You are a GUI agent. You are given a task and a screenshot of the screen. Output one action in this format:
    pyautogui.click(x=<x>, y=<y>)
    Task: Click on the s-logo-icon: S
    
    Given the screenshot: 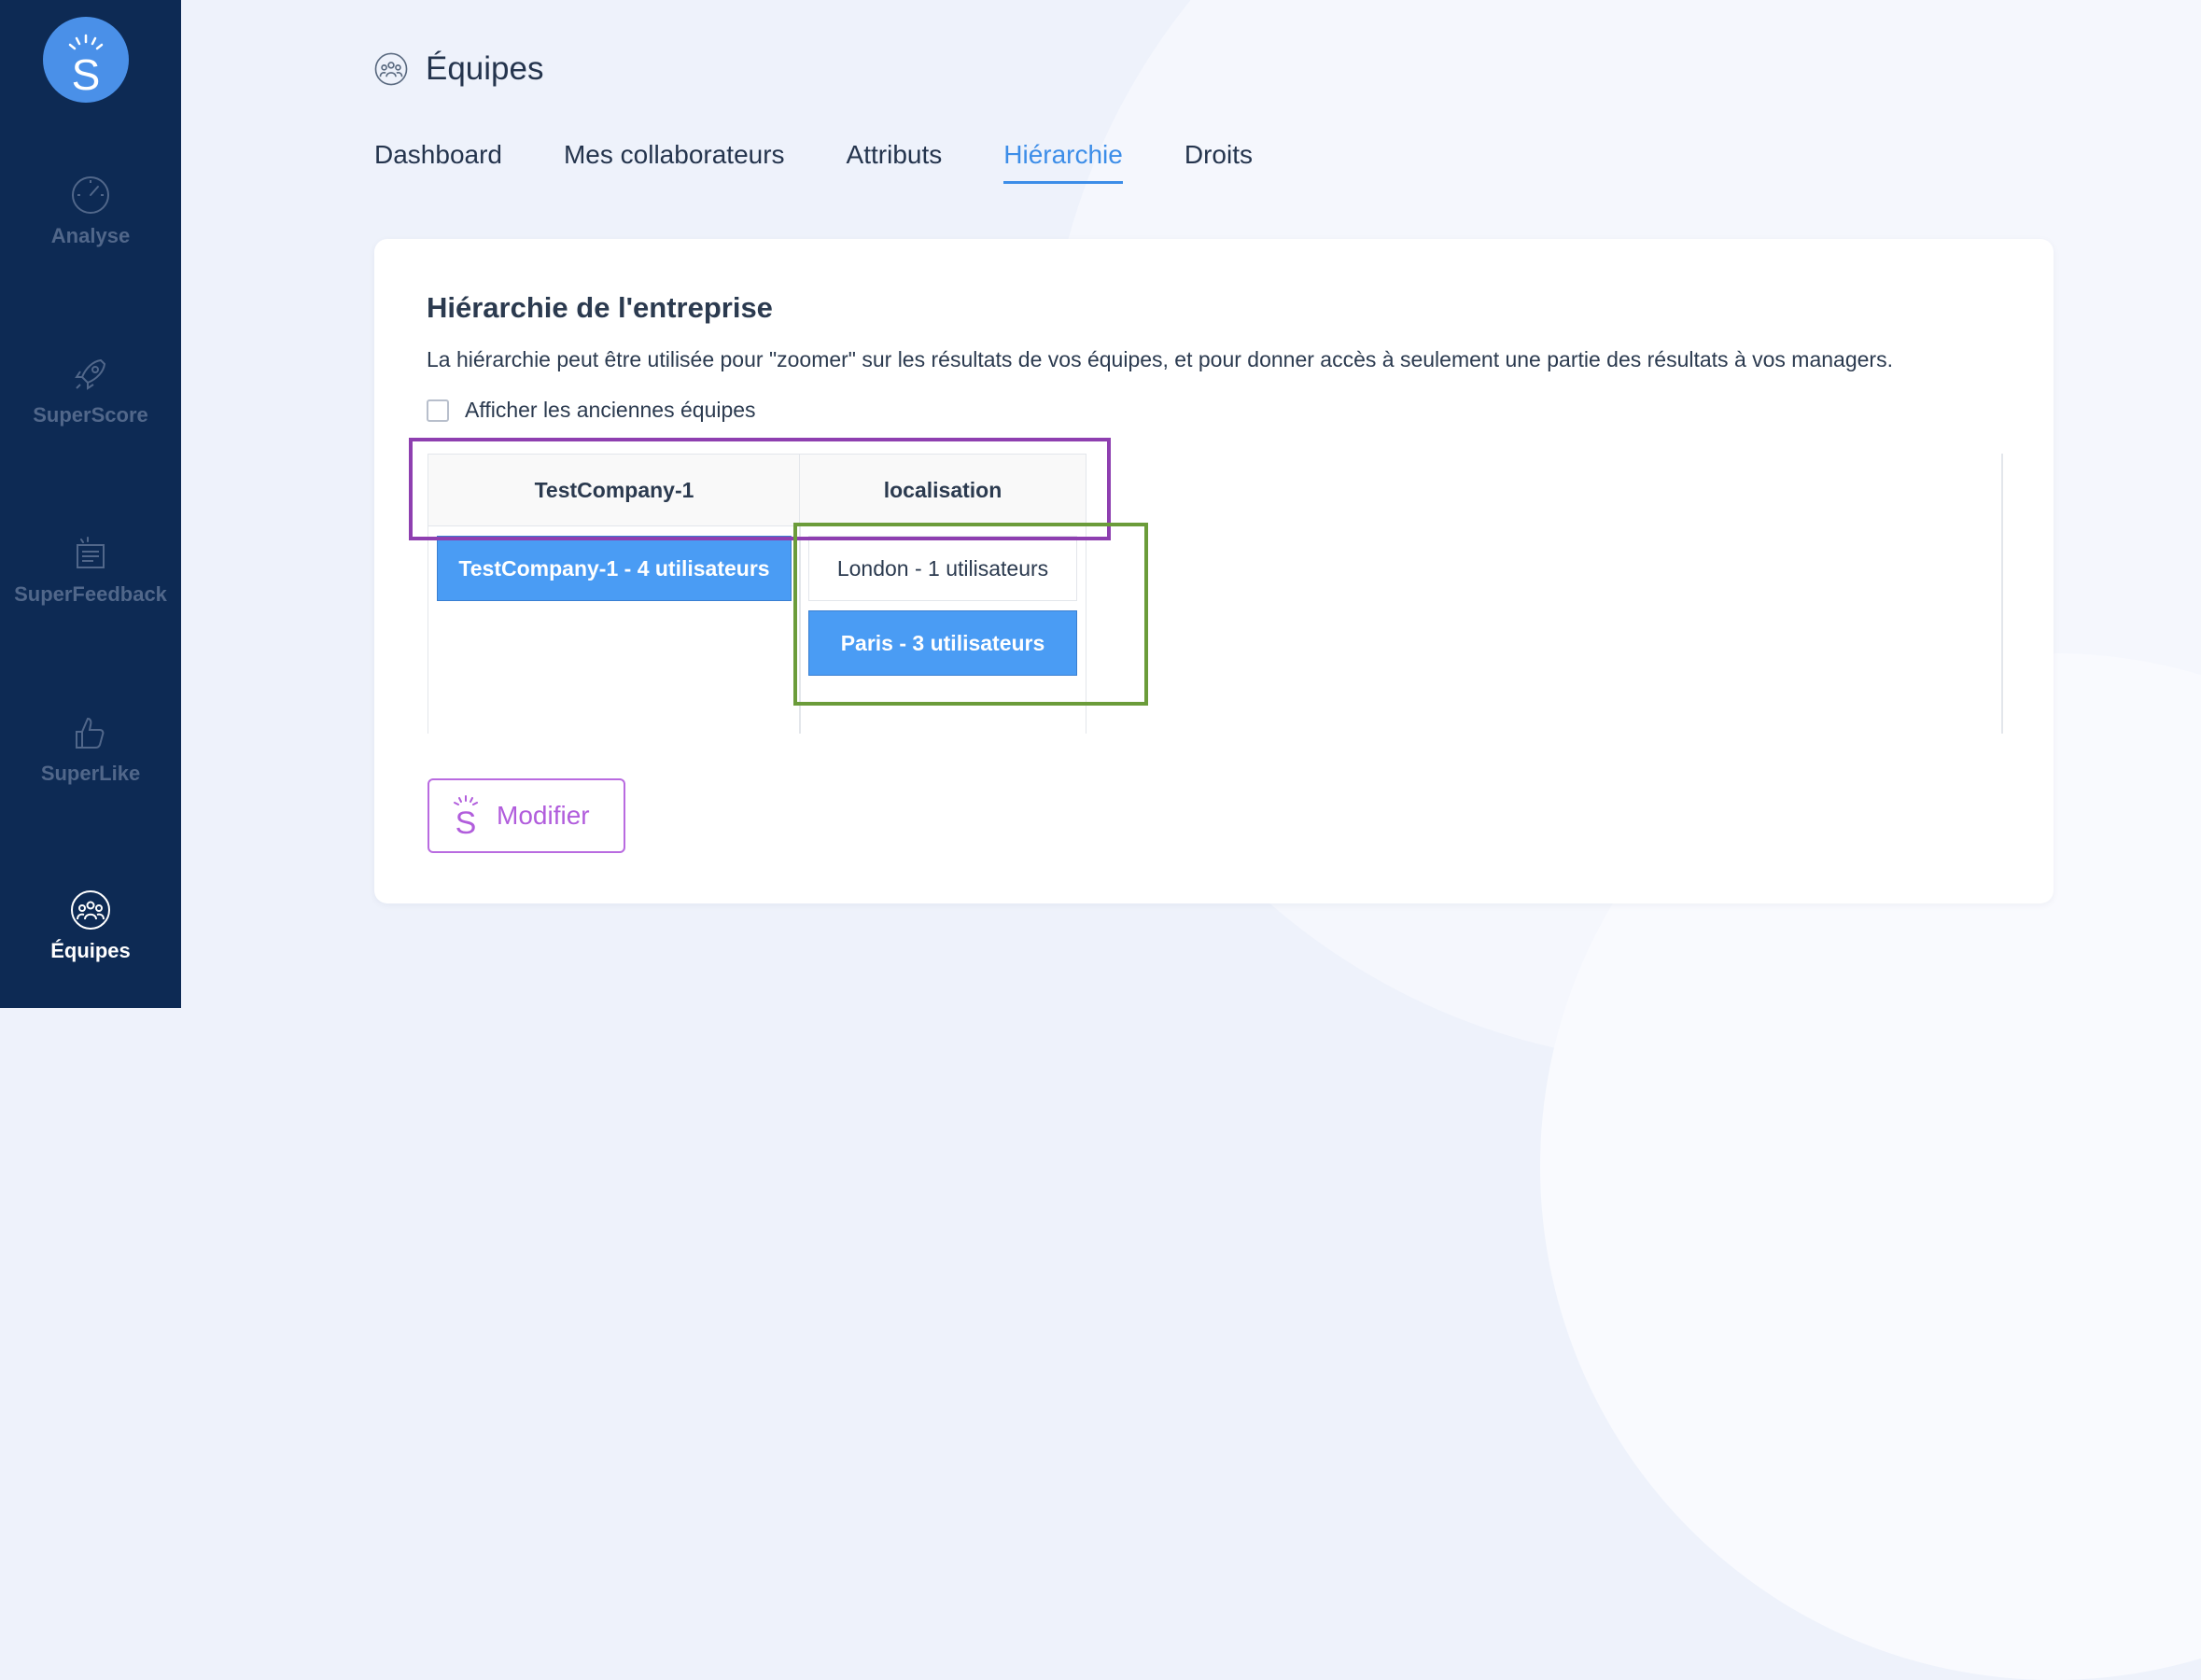 What is the action you would take?
    pyautogui.click(x=466, y=816)
    